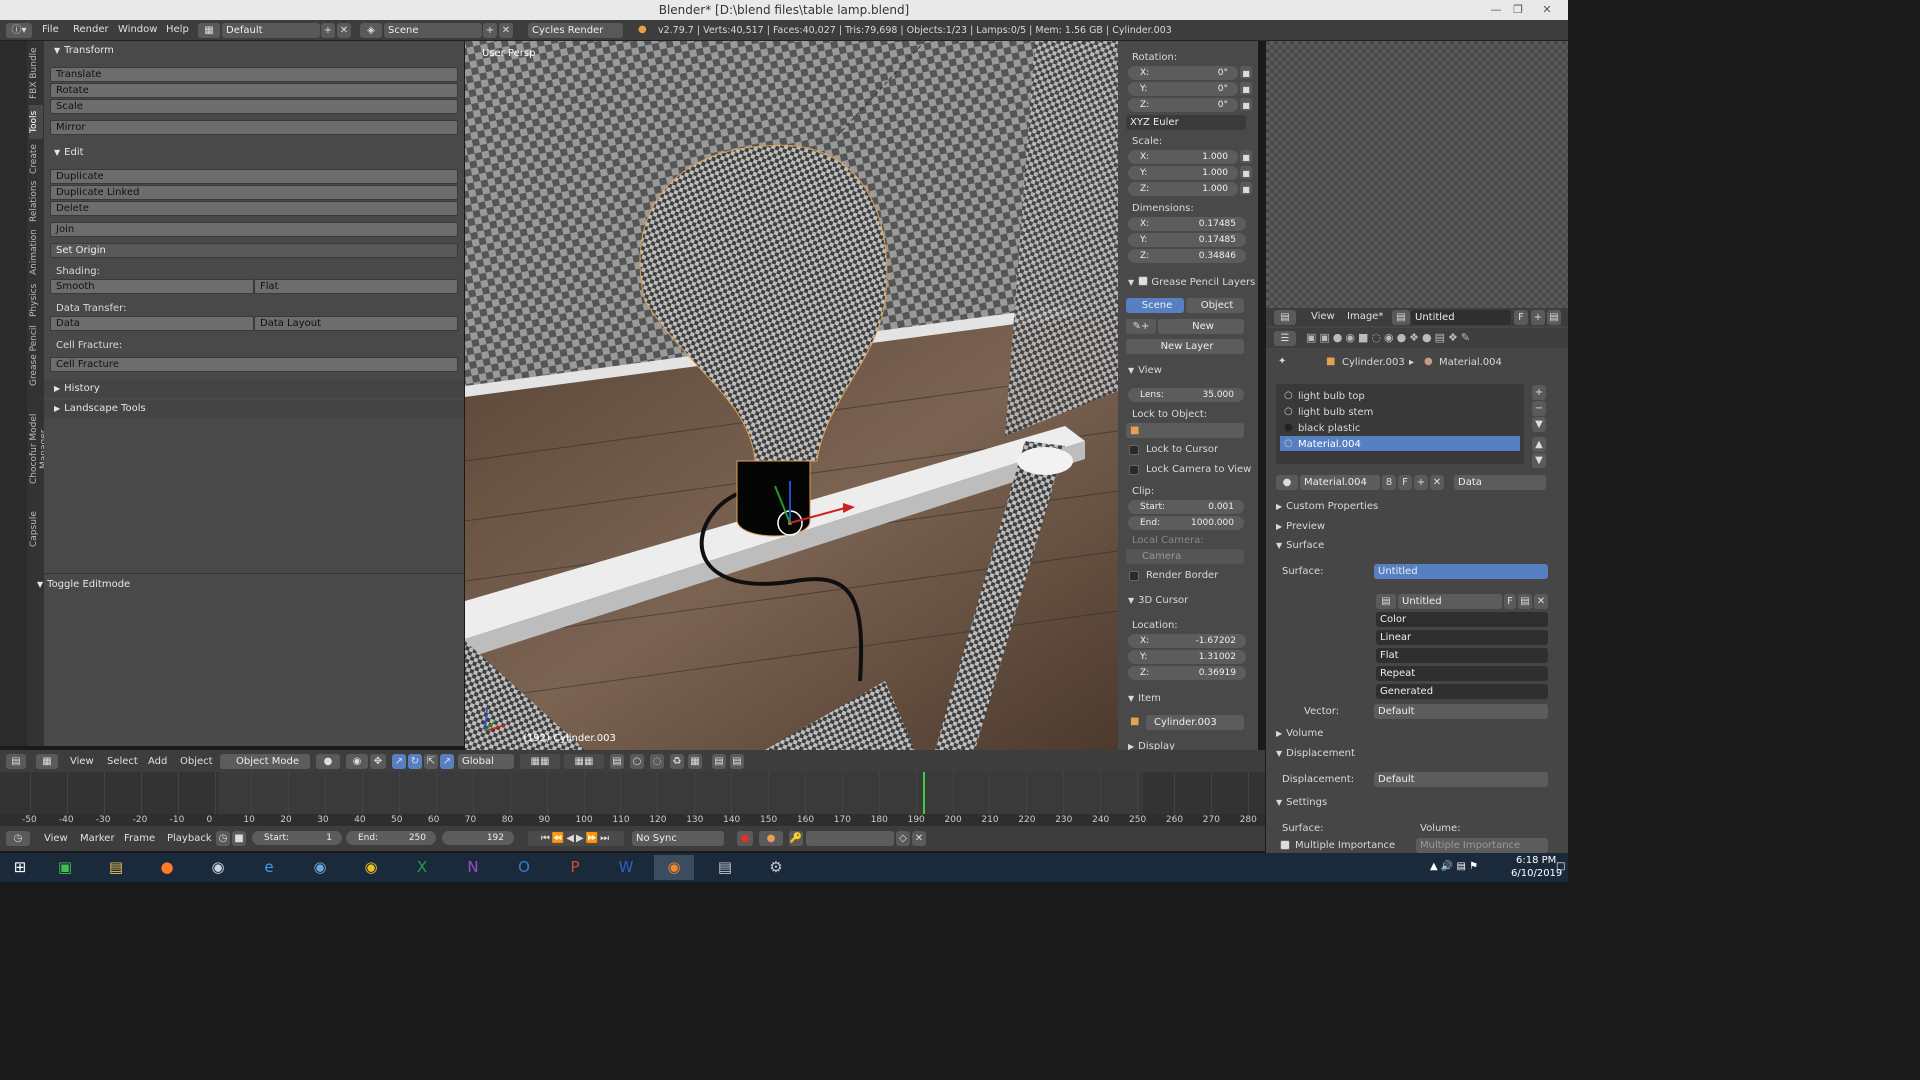 This screenshot has width=1920, height=1080. Describe the element at coordinates (297, 838) in the screenshot. I see `start-frame-field: Start: 1` at that location.